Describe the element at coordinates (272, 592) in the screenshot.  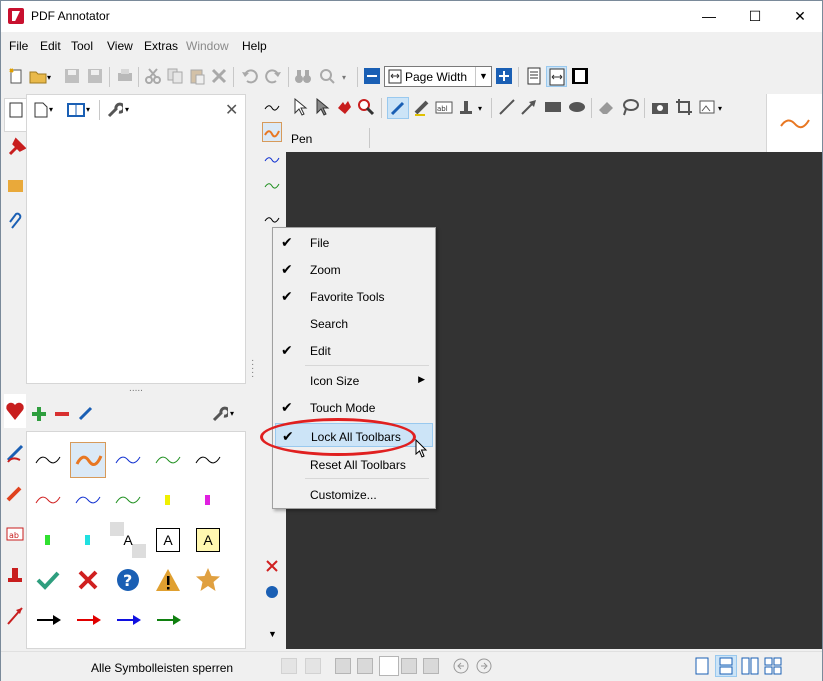
I see `strip-question-icon` at that location.